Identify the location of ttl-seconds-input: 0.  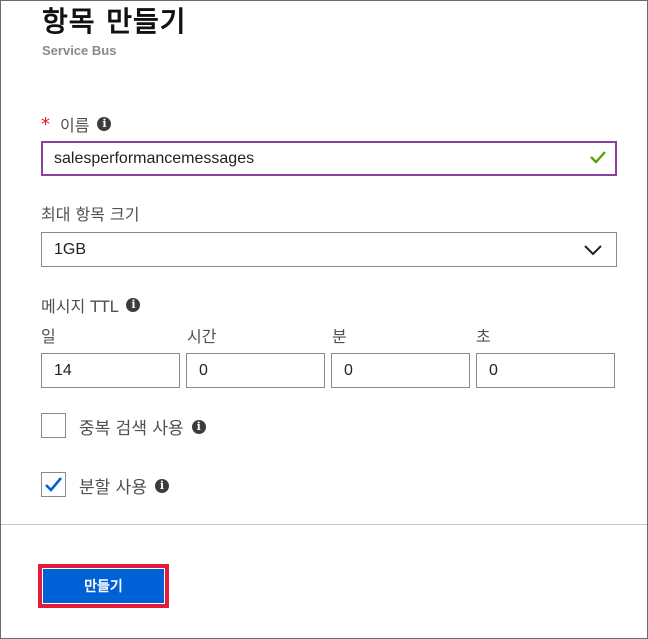
(545, 370).